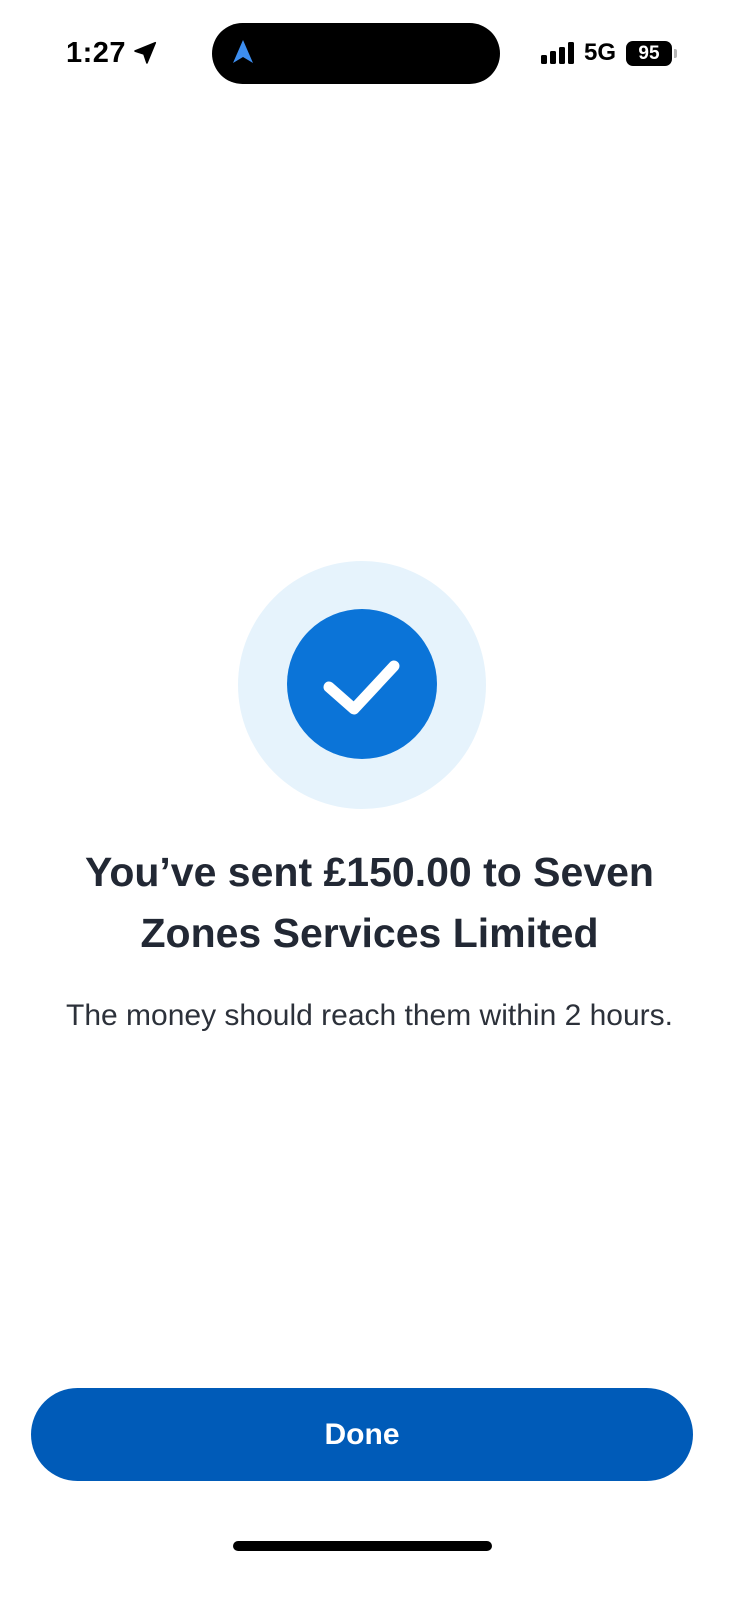 The height and width of the screenshot is (1600, 739). Describe the element at coordinates (356, 53) in the screenshot. I see `dynamic-island` at that location.